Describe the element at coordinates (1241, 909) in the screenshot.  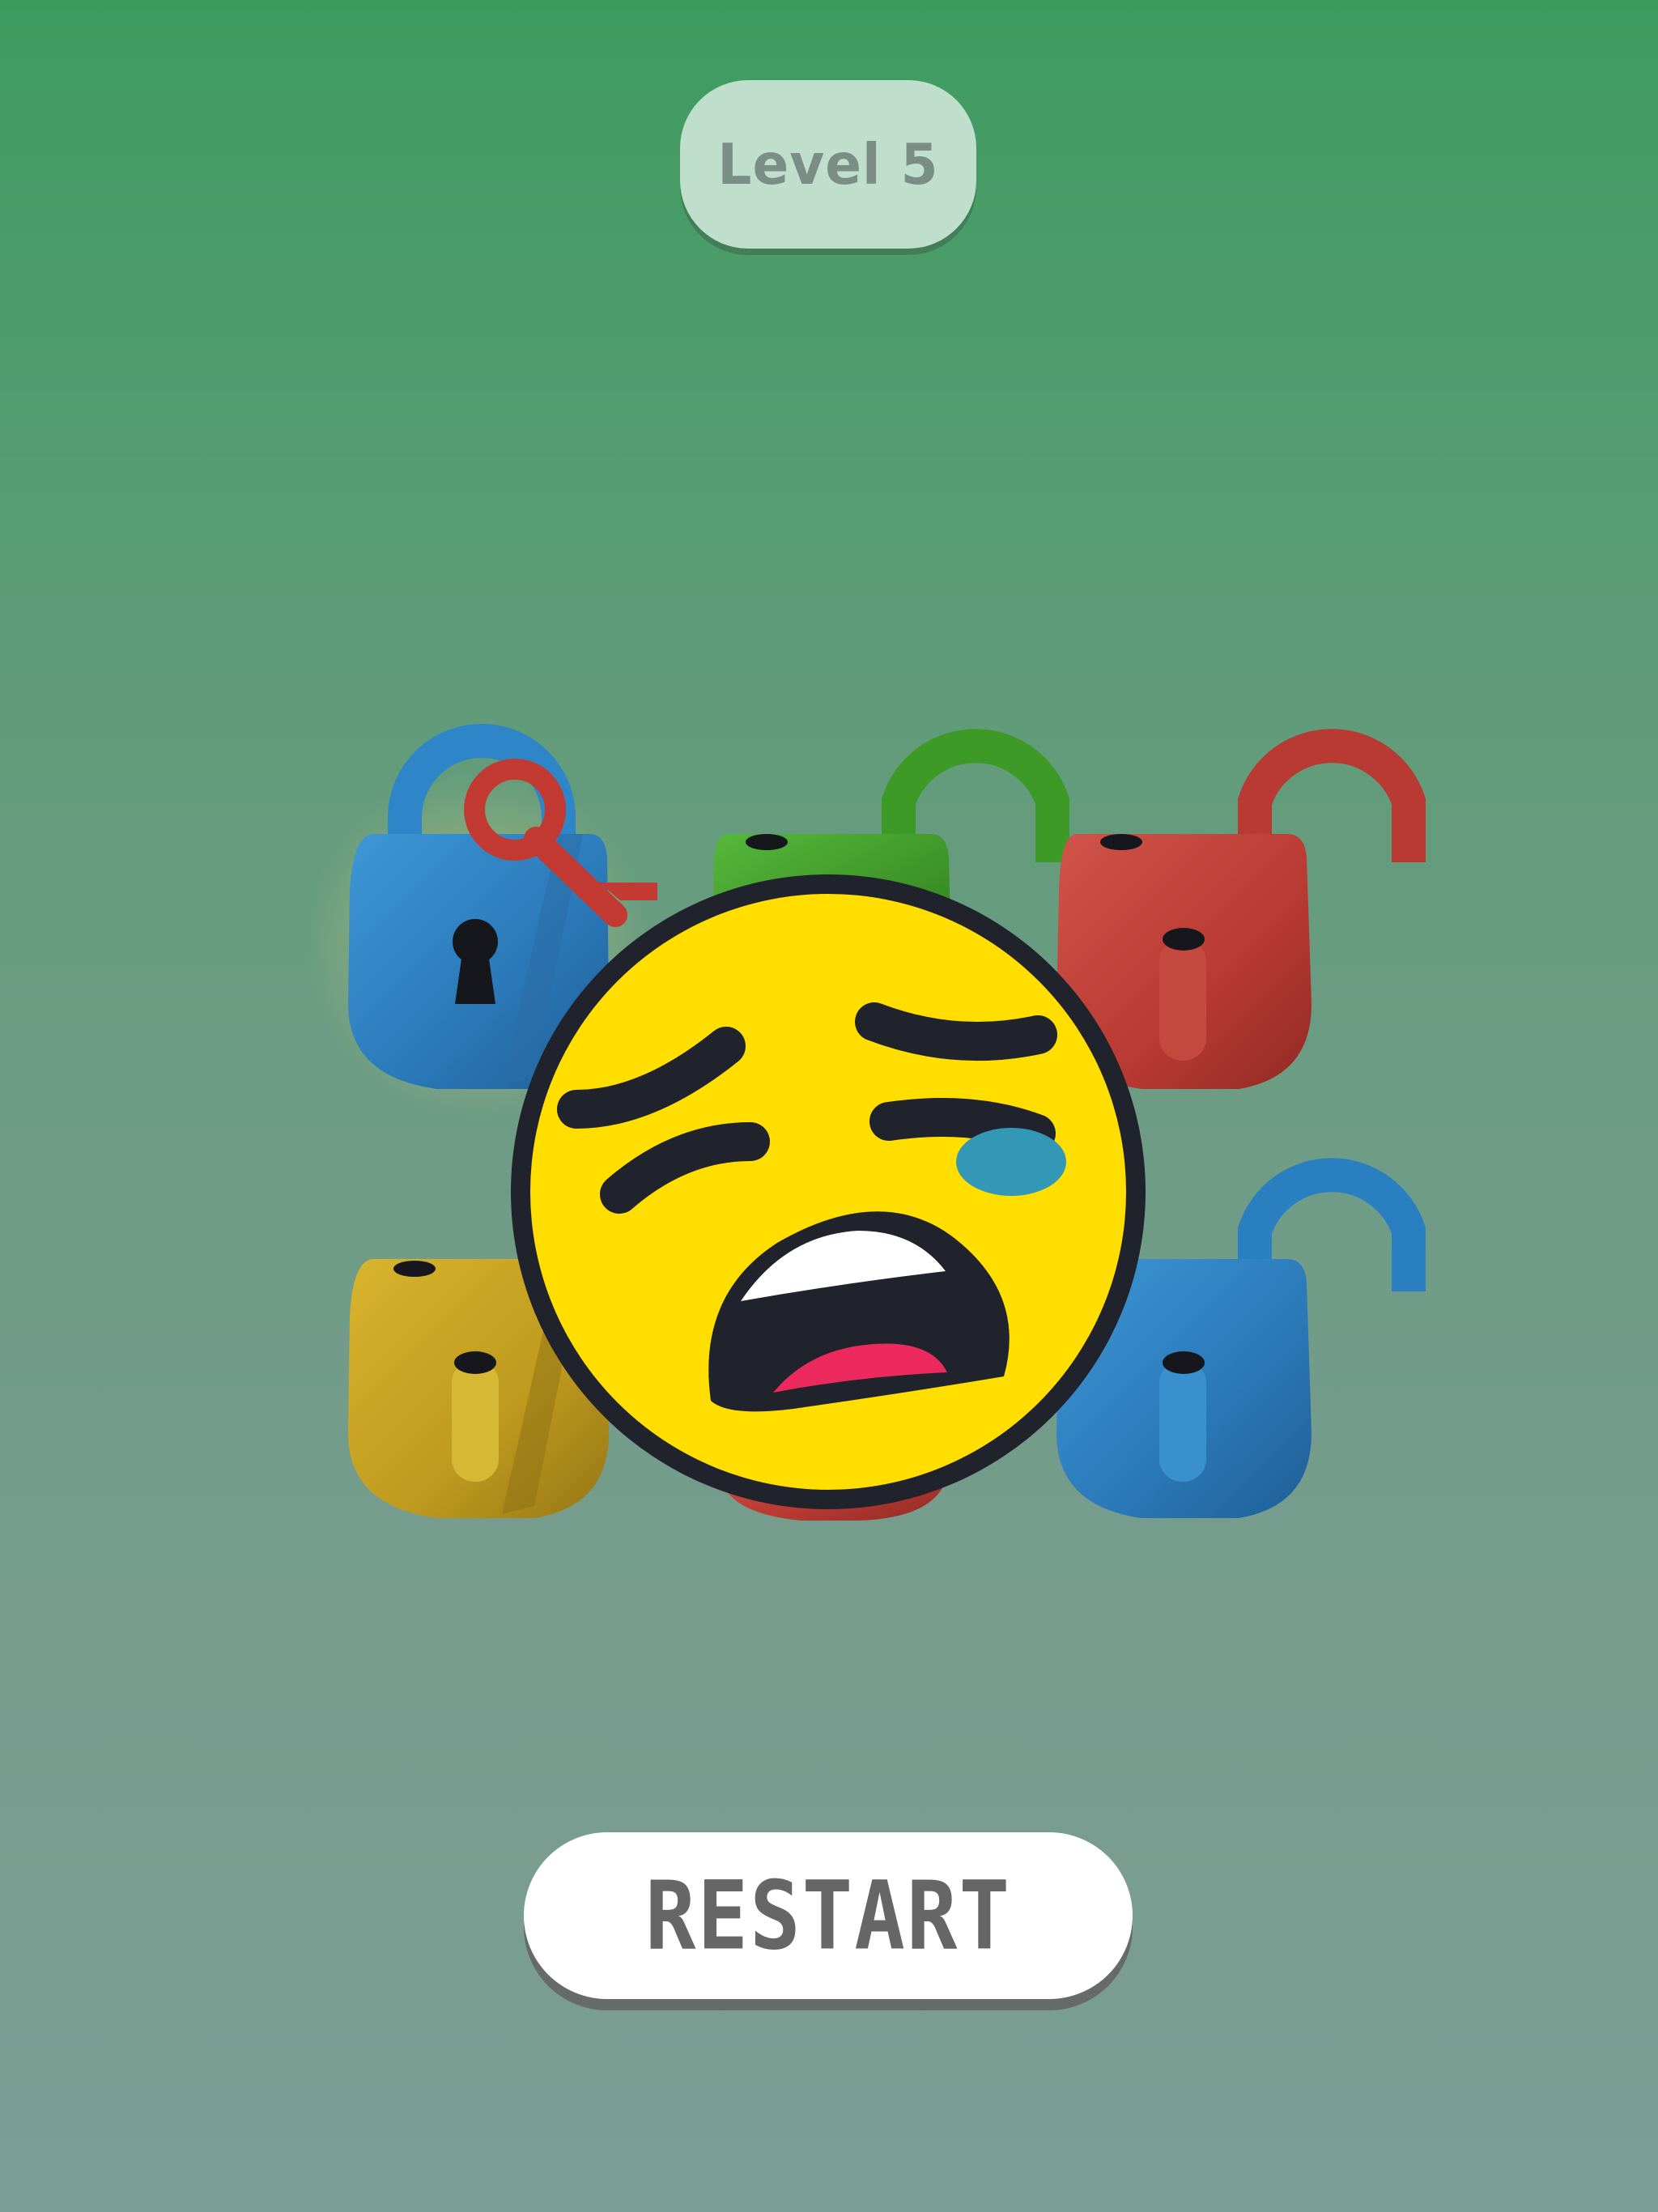
I see `red-lock-top-right` at that location.